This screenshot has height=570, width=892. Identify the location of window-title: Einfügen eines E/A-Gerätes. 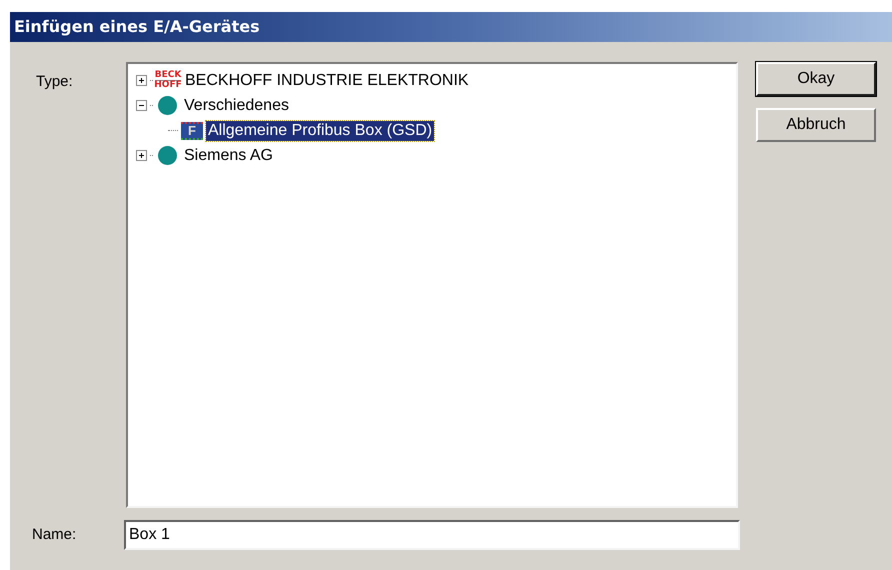
(137, 27).